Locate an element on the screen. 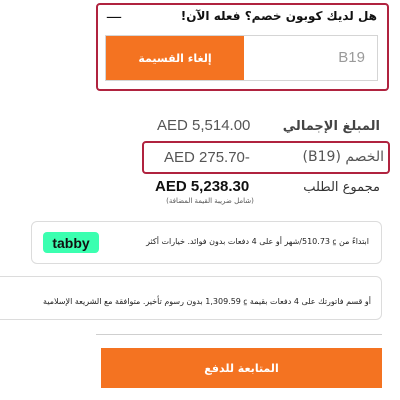 The width and height of the screenshot is (400, 400). coupon-input-group: إلغاء القسيمة B19 is located at coordinates (241, 58).